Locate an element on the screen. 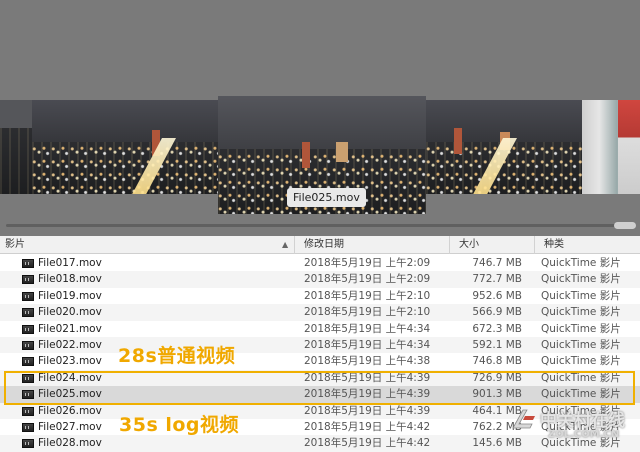 The width and height of the screenshot is (640, 452). sort-ascending-icon: ▲ is located at coordinates (285, 244).